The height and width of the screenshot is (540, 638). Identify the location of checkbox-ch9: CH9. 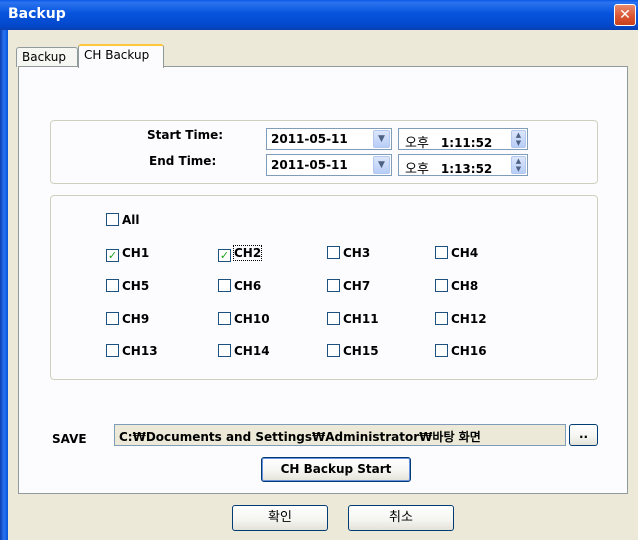
(127, 320).